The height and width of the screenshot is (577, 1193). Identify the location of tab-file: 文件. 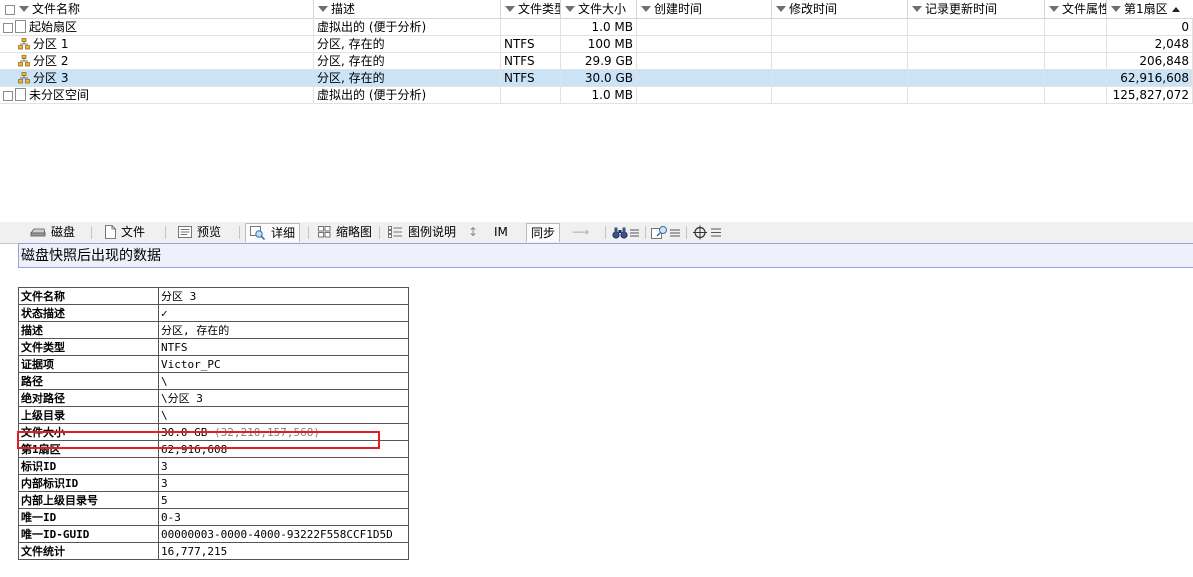
(125, 232).